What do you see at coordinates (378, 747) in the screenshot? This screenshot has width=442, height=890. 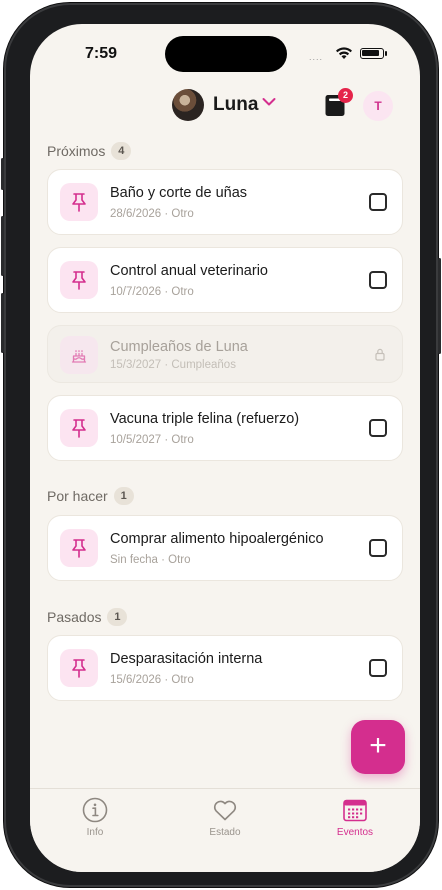 I see `add-event-button: +` at bounding box center [378, 747].